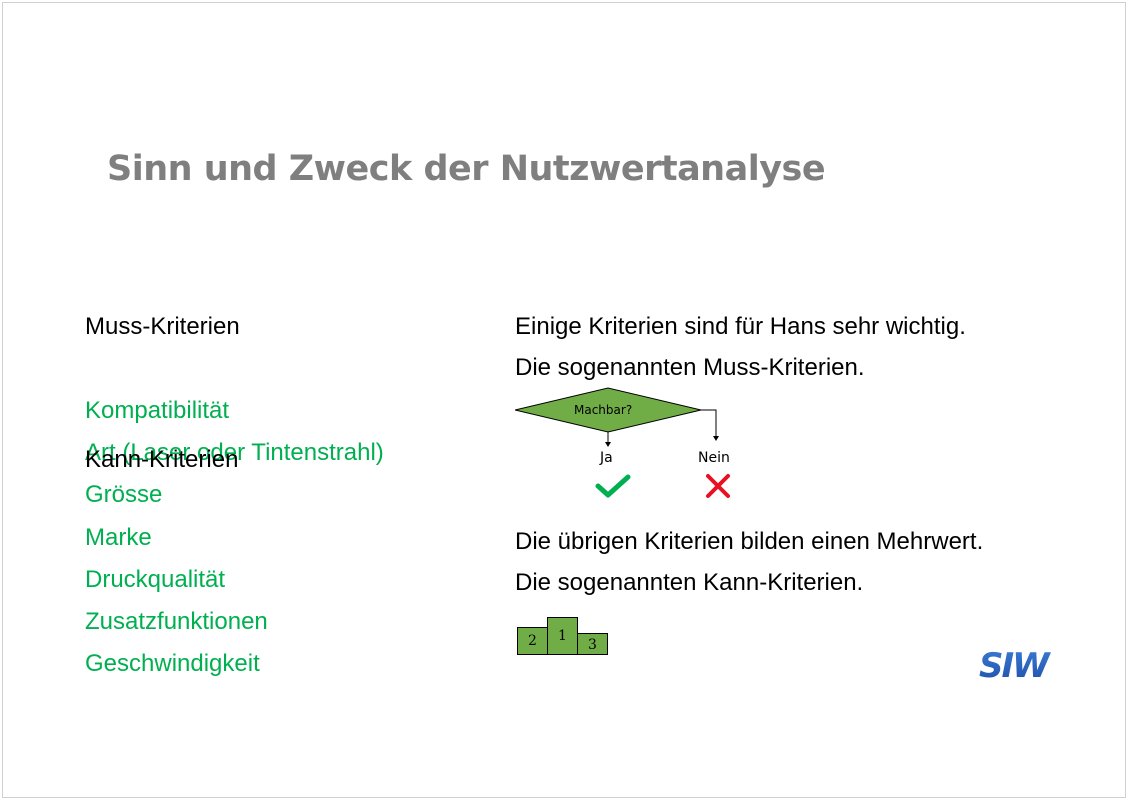  Describe the element at coordinates (532, 641) in the screenshot. I see `podium-second: 2` at that location.